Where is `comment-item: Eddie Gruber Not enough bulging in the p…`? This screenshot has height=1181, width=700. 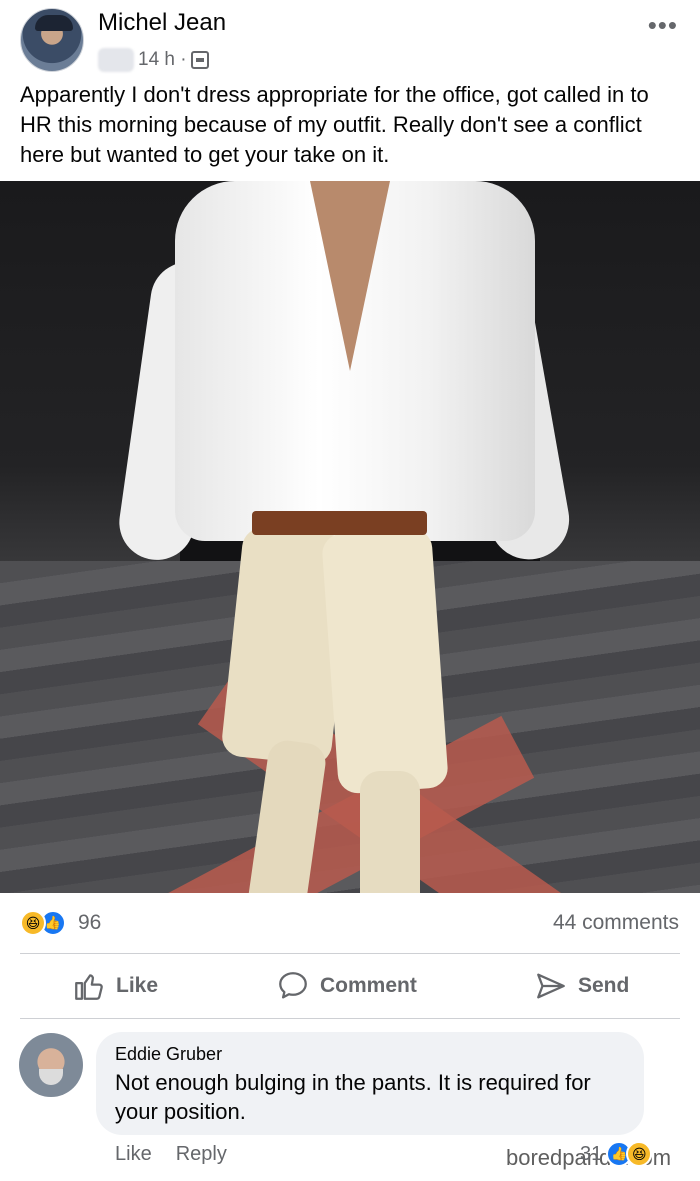 comment-item: Eddie Gruber Not enough bulging in the p… is located at coordinates (350, 1100).